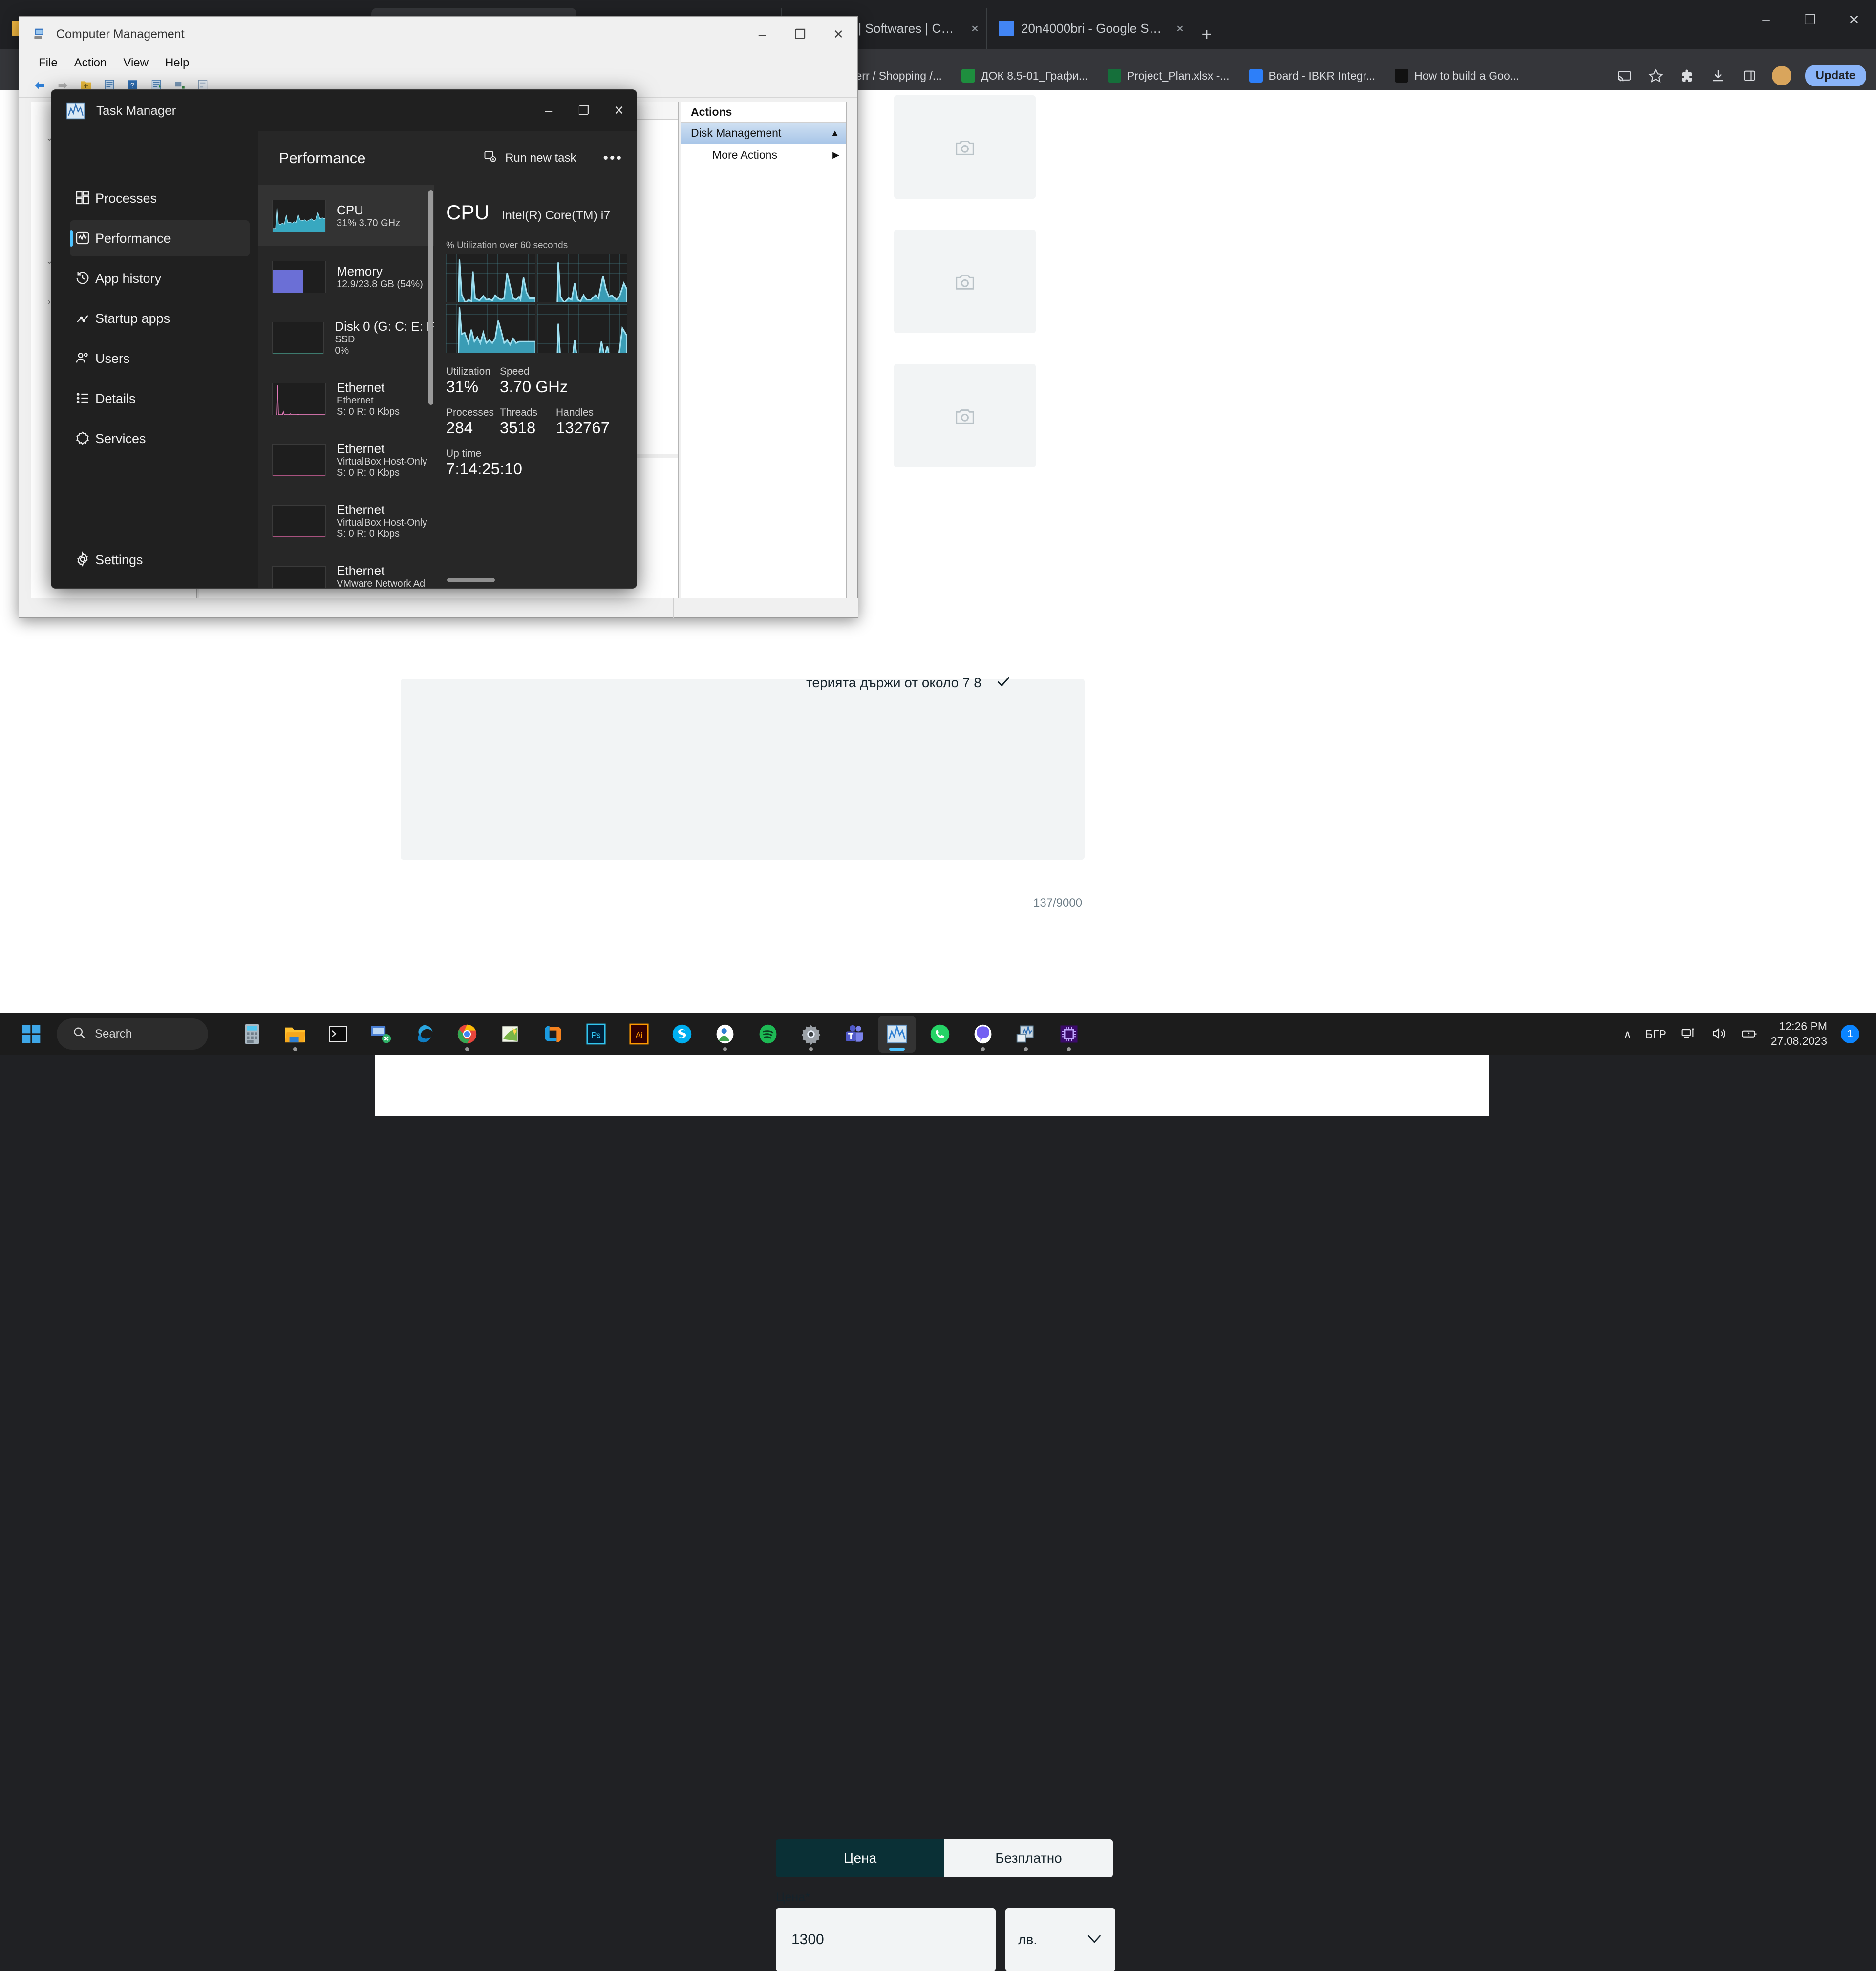 The height and width of the screenshot is (1971, 1876). I want to click on clock: 12:26 PM 27.08.2023, so click(1799, 1034).